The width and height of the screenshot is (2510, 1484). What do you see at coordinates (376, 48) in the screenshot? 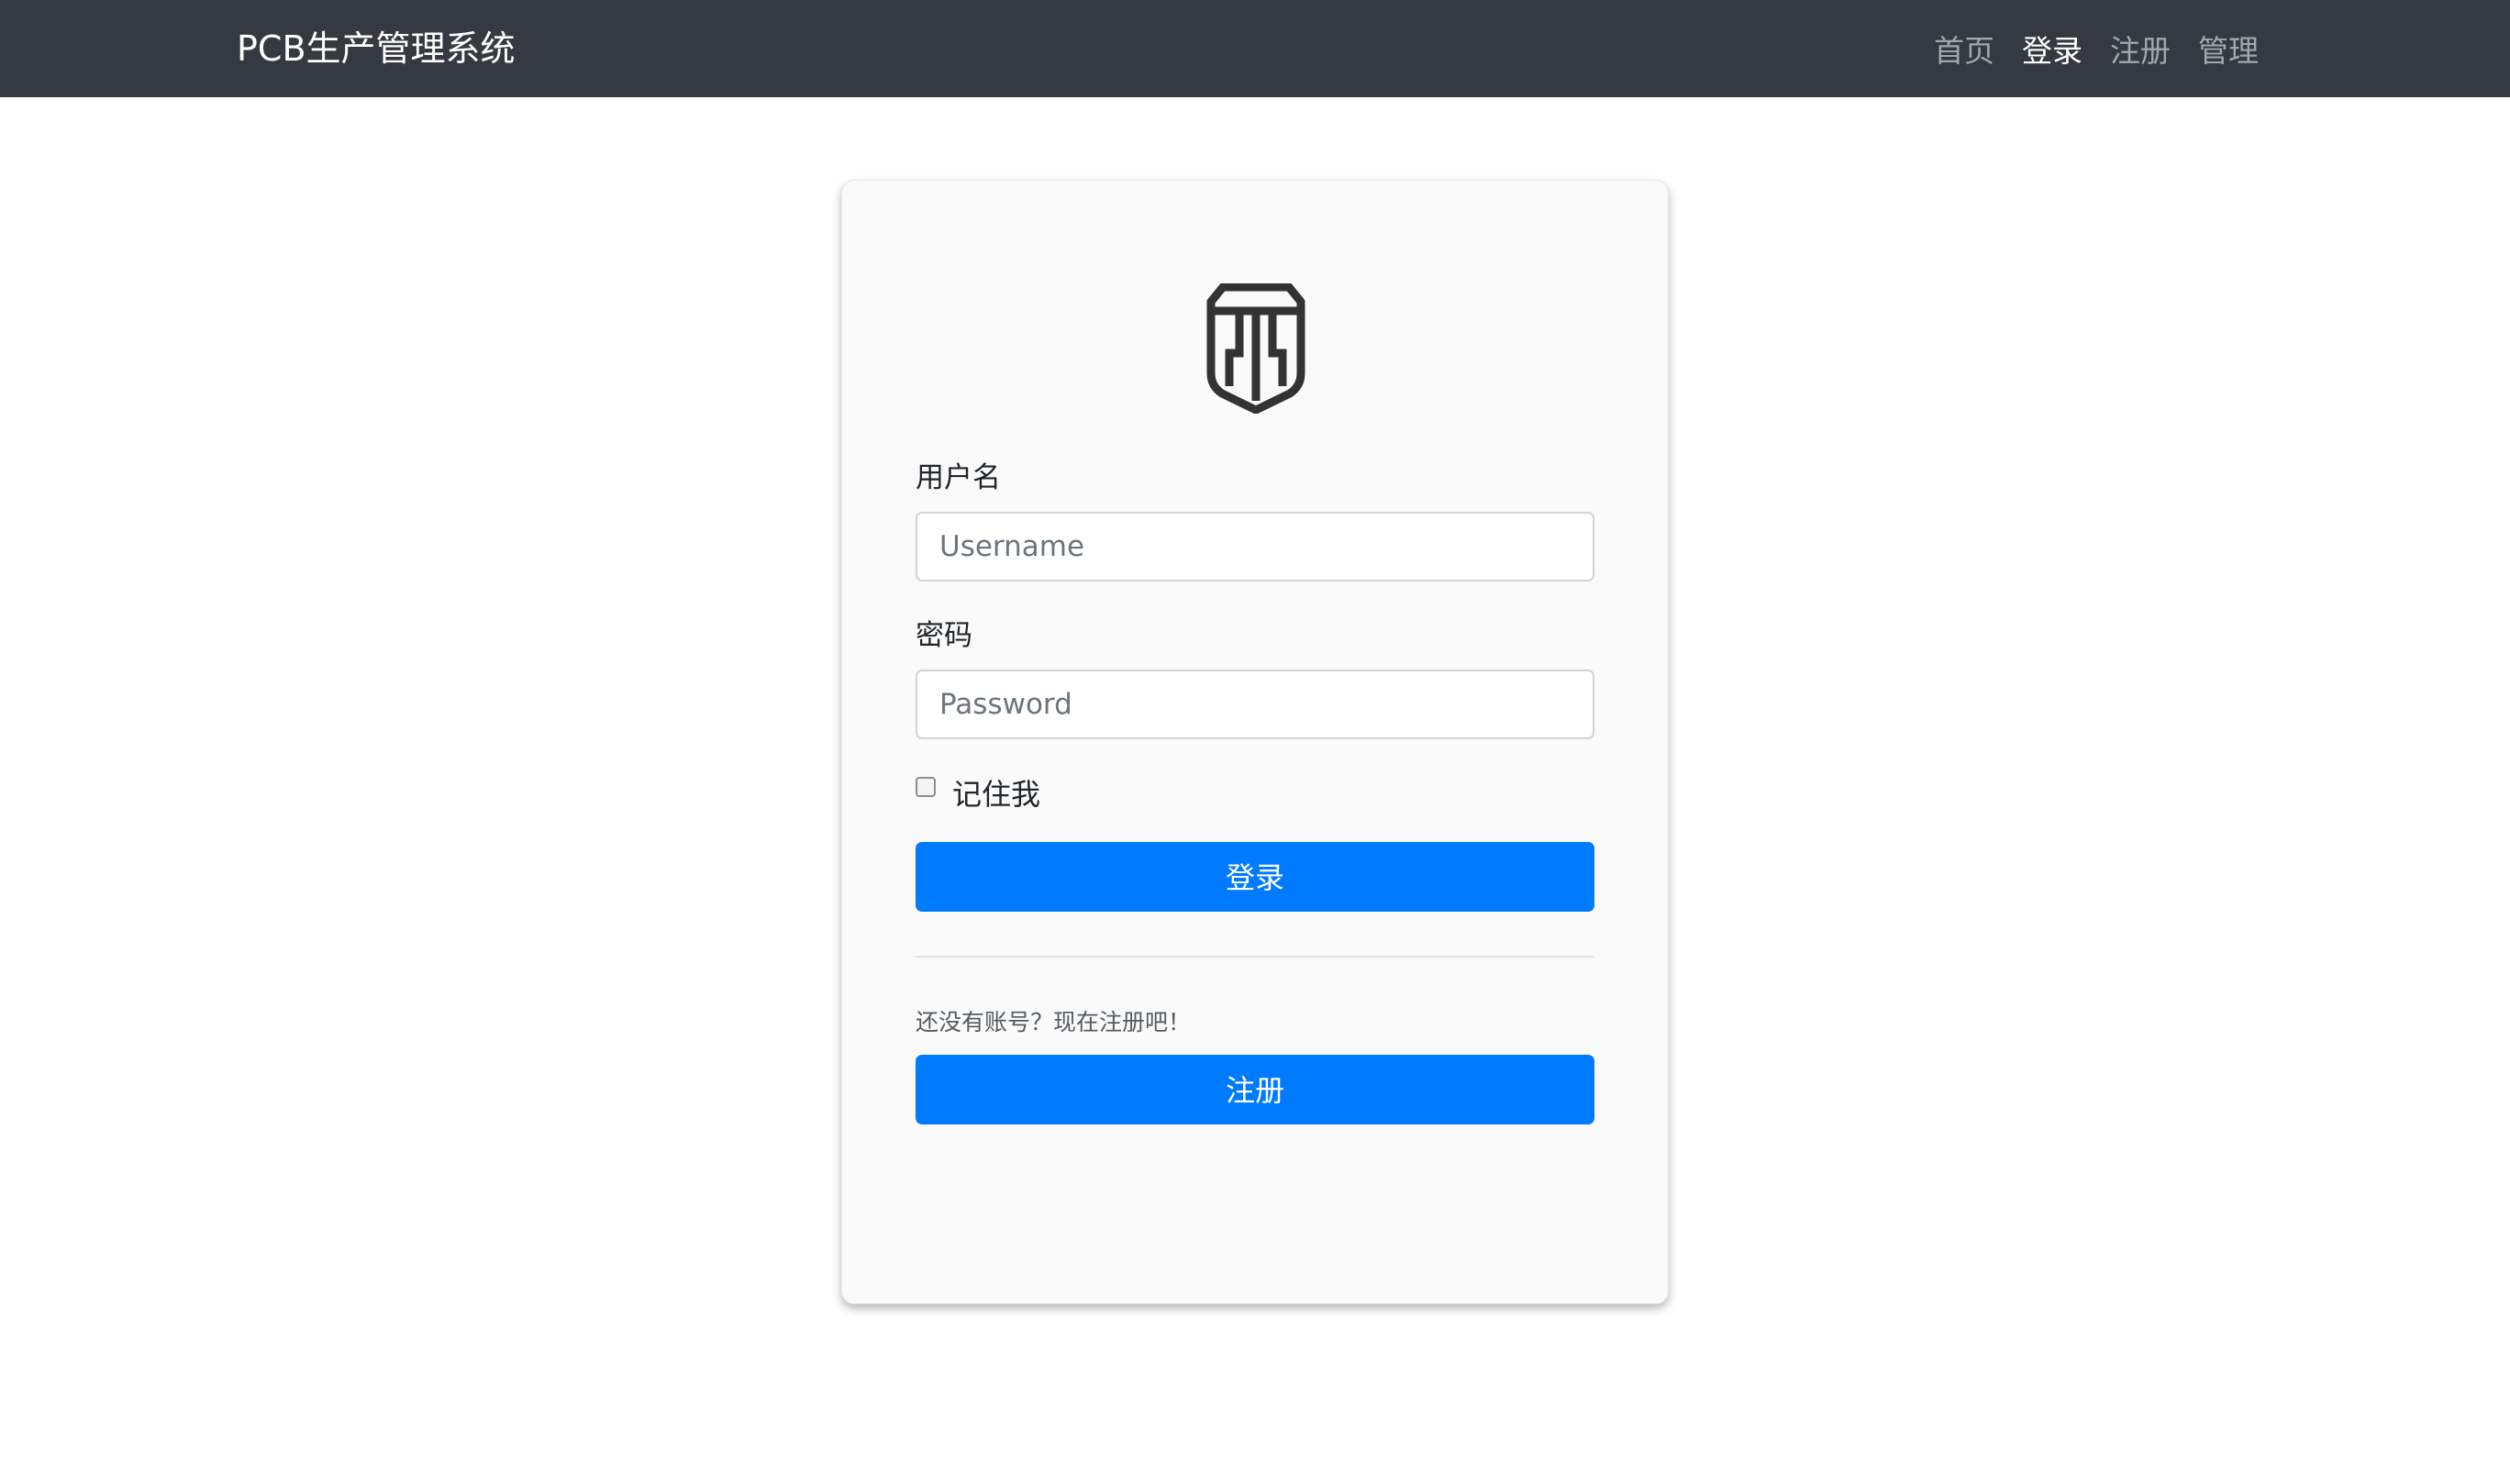
I see `brand-title: PCB生产管理系统` at bounding box center [376, 48].